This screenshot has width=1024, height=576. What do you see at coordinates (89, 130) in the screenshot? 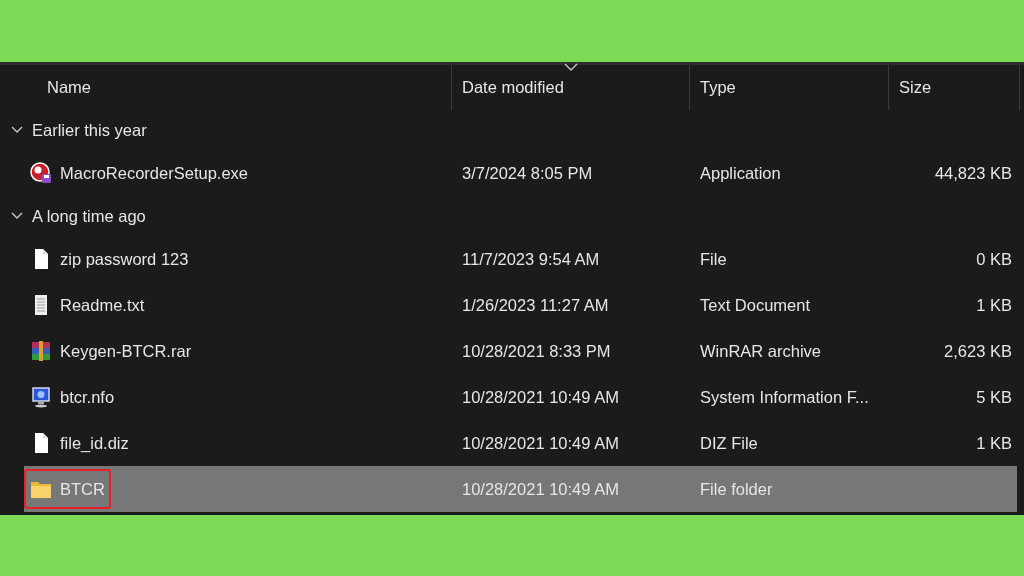
I see `group-header: Earlier this year` at bounding box center [89, 130].